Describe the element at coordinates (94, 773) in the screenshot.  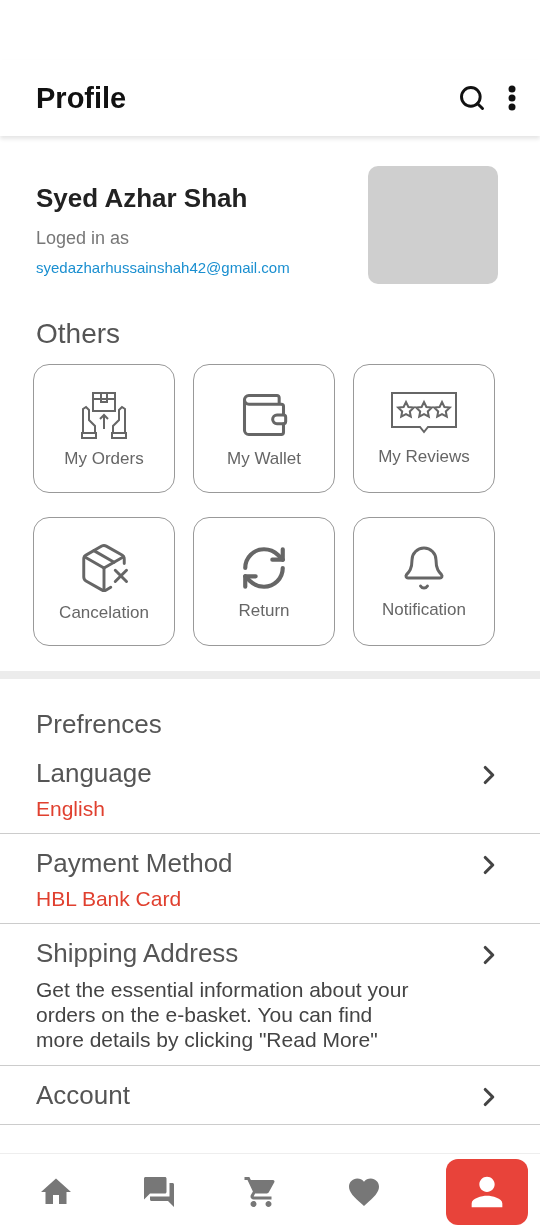
I see `row-title: Language` at that location.